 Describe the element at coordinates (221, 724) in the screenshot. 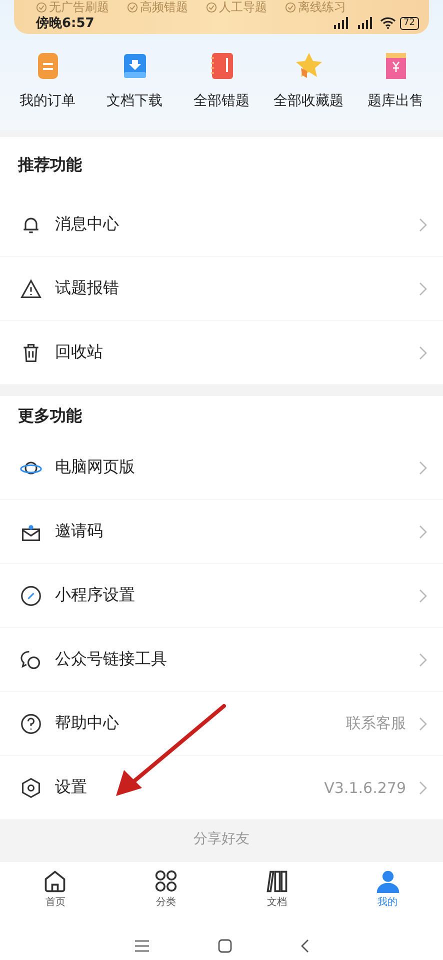

I see `menu-item: 帮助中心 联系客服` at that location.